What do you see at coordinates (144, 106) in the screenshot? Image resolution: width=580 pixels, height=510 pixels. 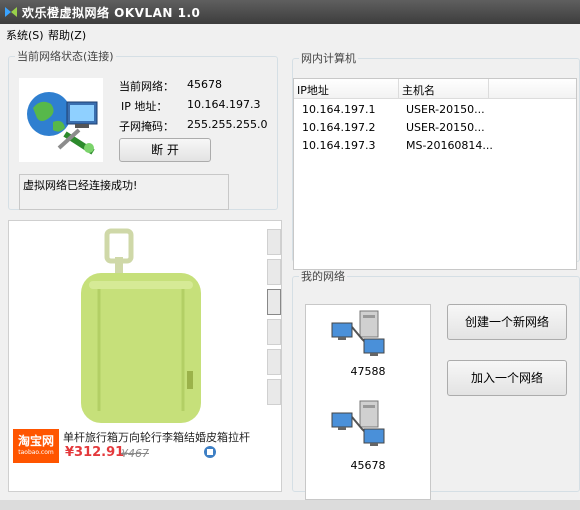 I see `ip-address-label: IP 地址：` at bounding box center [144, 106].